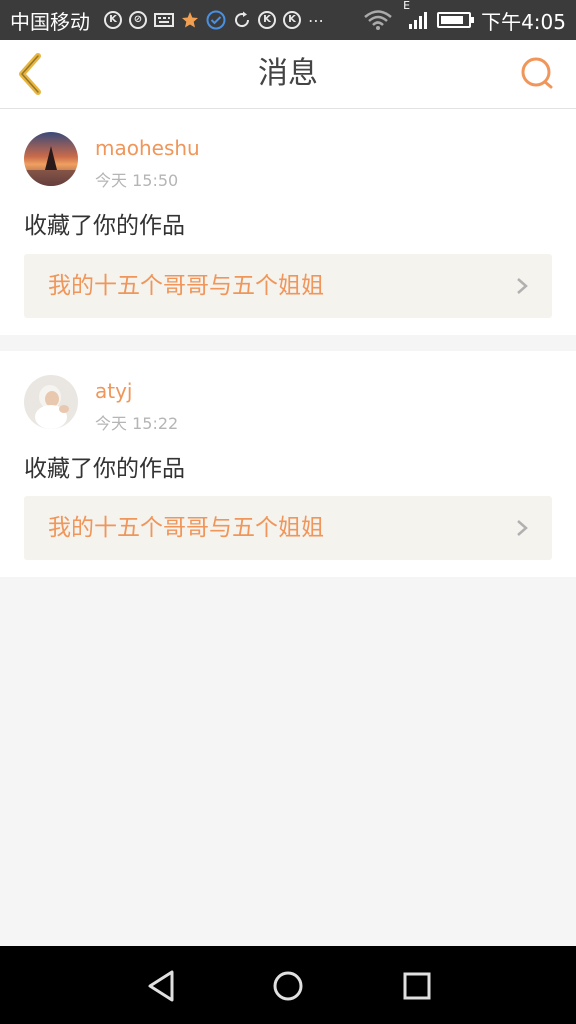 The height and width of the screenshot is (1024, 576). Describe the element at coordinates (113, 20) in the screenshot. I see `k-app-icon: K` at that location.